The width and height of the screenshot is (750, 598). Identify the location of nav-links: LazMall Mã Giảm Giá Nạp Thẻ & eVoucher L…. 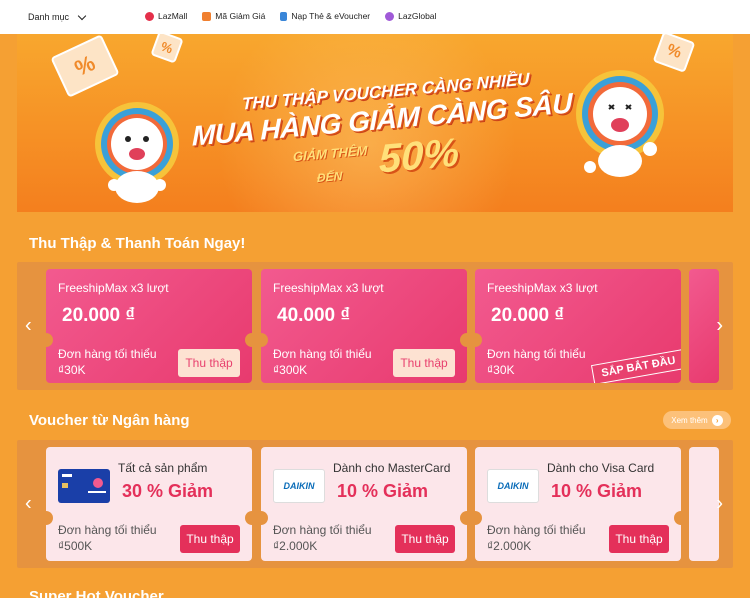
(290, 16).